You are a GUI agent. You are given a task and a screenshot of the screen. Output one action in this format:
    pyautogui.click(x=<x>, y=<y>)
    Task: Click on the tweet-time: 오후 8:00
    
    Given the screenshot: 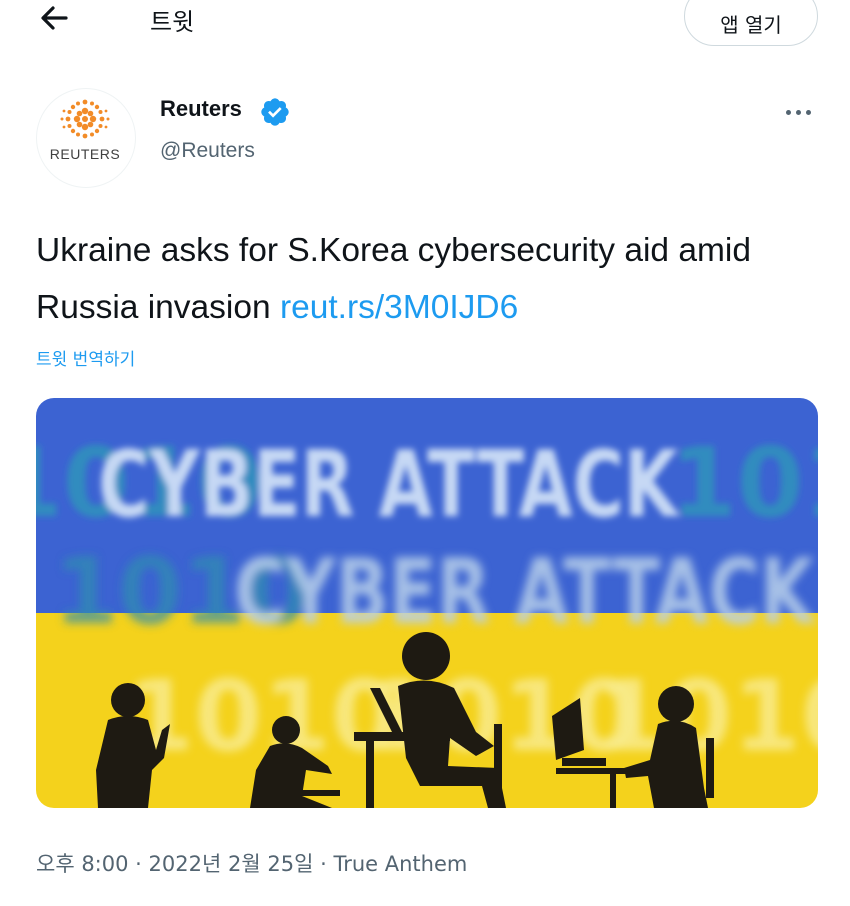 What is the action you would take?
    pyautogui.click(x=82, y=864)
    